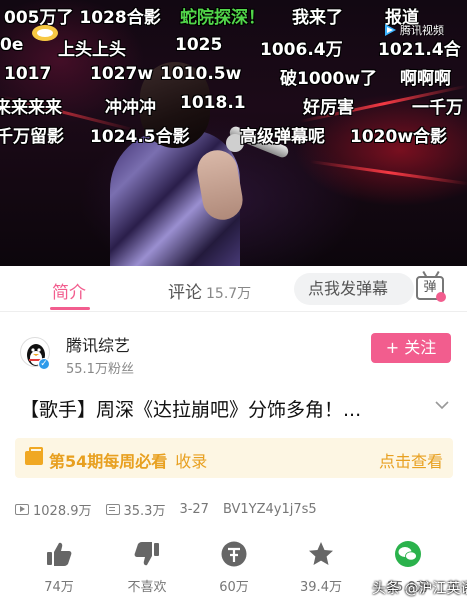 The width and height of the screenshot is (467, 608). Describe the element at coordinates (185, 293) in the screenshot. I see `tab-comments-label: 评论` at that location.